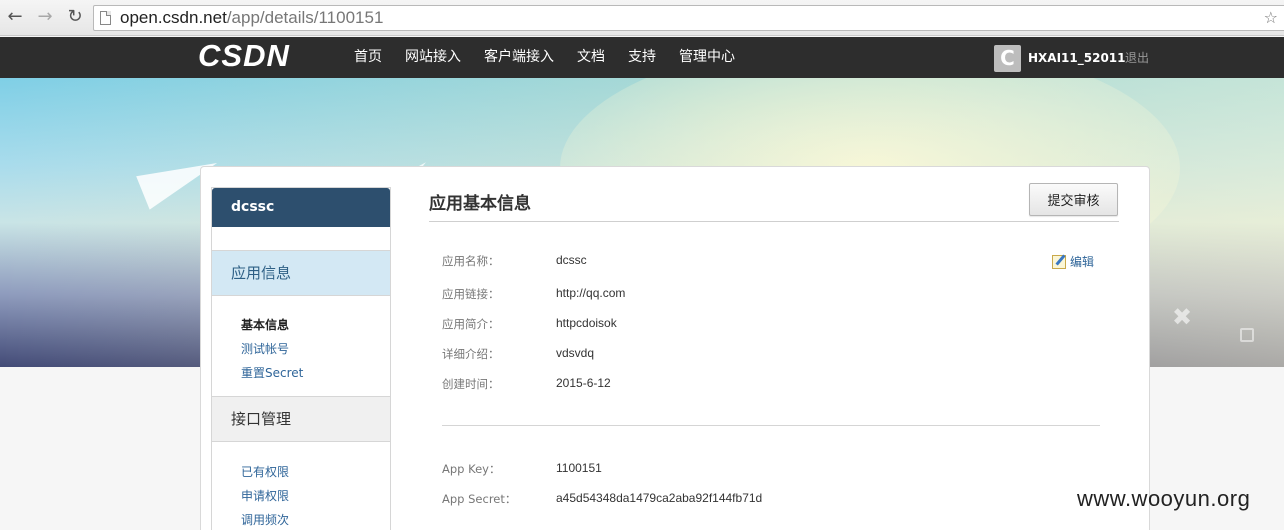  I want to click on menu-item-home: 首页, so click(368, 57).